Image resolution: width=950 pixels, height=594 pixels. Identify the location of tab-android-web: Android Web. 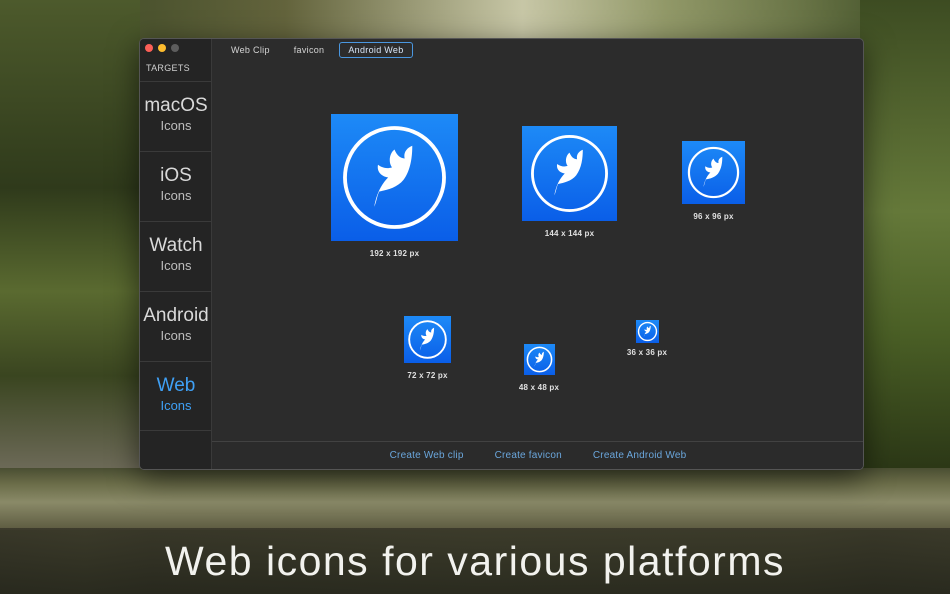
(376, 50).